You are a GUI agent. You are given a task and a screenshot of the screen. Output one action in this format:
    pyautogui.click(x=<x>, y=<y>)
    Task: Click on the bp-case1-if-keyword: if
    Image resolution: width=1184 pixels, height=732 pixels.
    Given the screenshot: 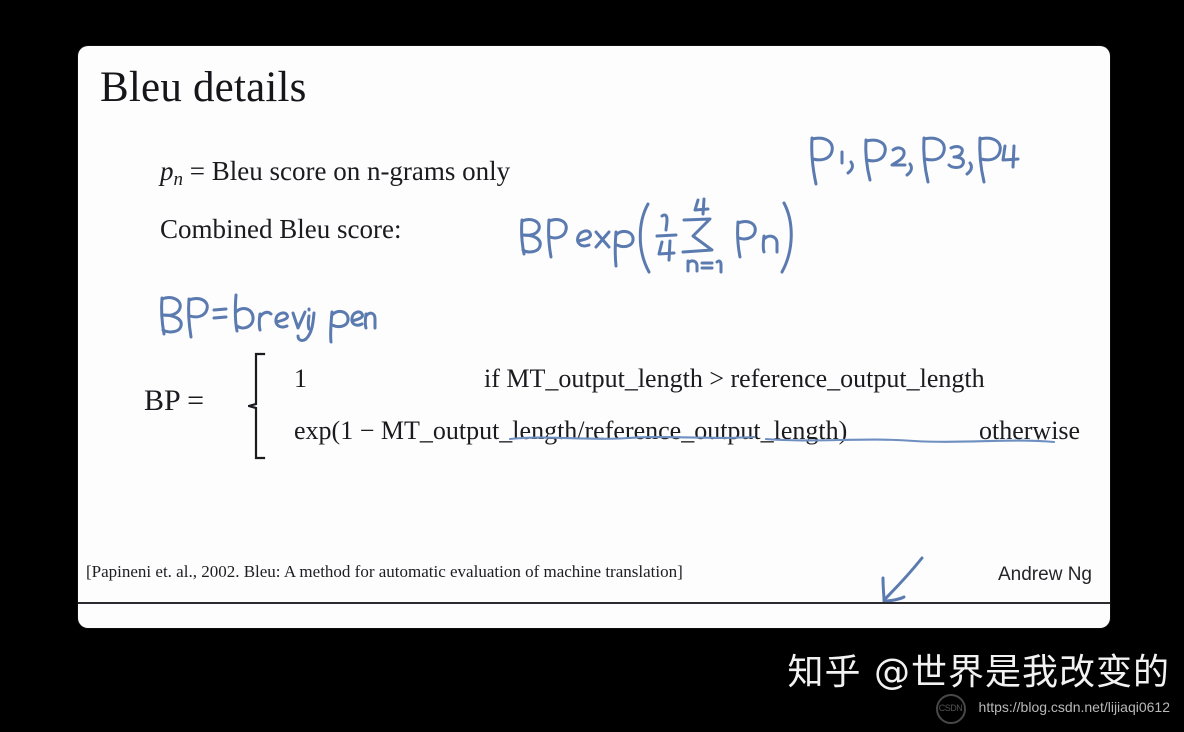 What is the action you would take?
    pyautogui.click(x=495, y=378)
    